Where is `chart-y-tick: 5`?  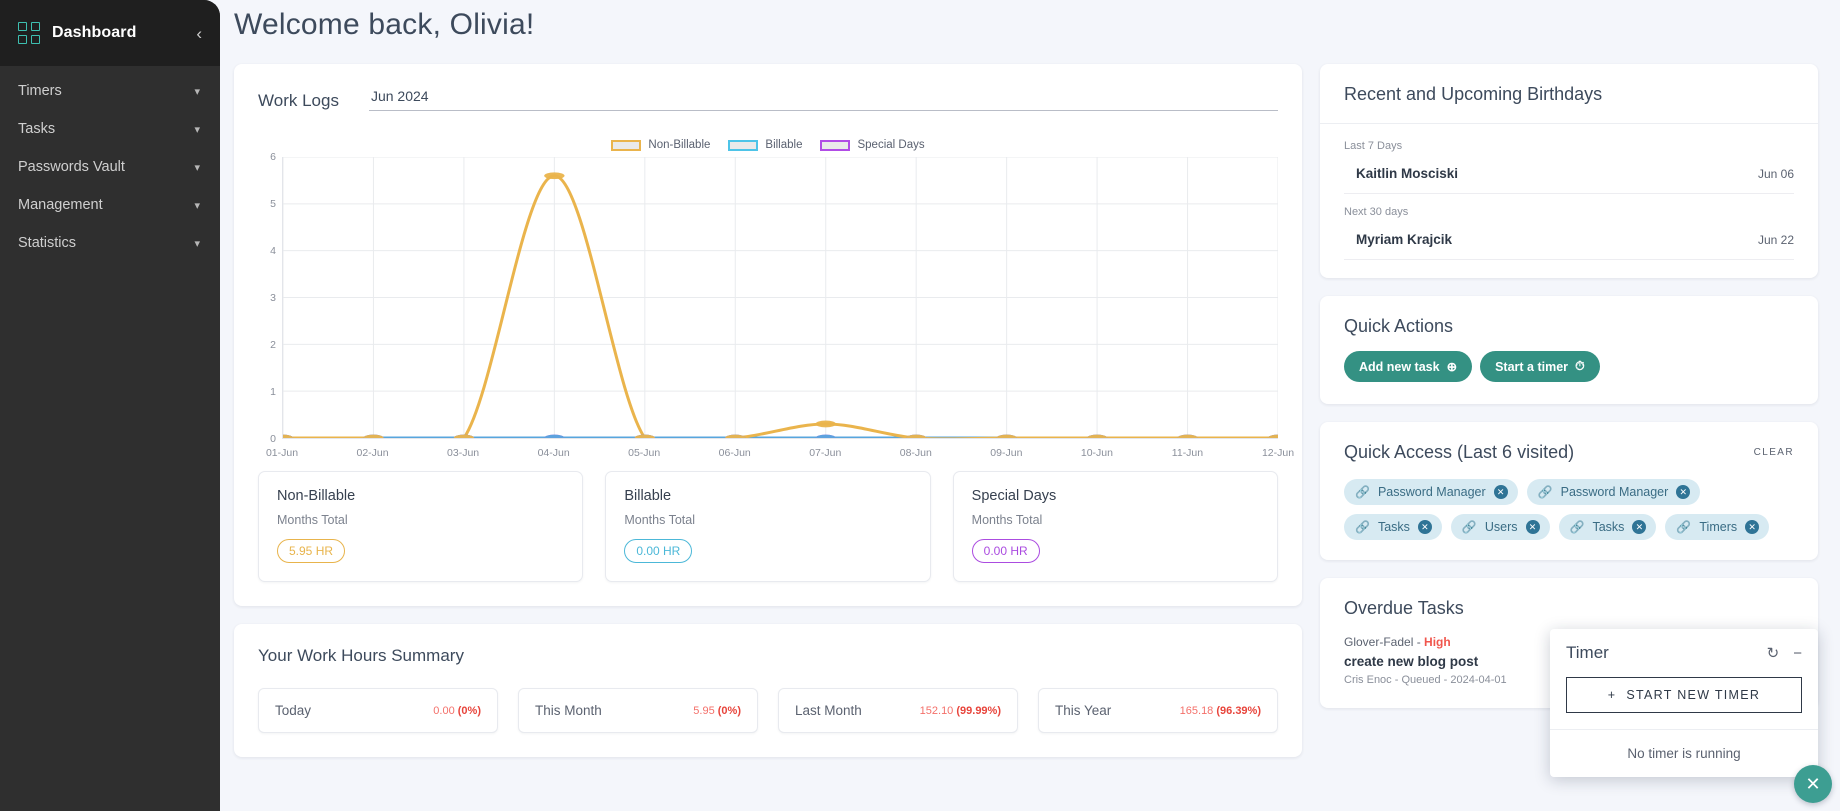
chart-y-tick: 5 is located at coordinates (273, 204).